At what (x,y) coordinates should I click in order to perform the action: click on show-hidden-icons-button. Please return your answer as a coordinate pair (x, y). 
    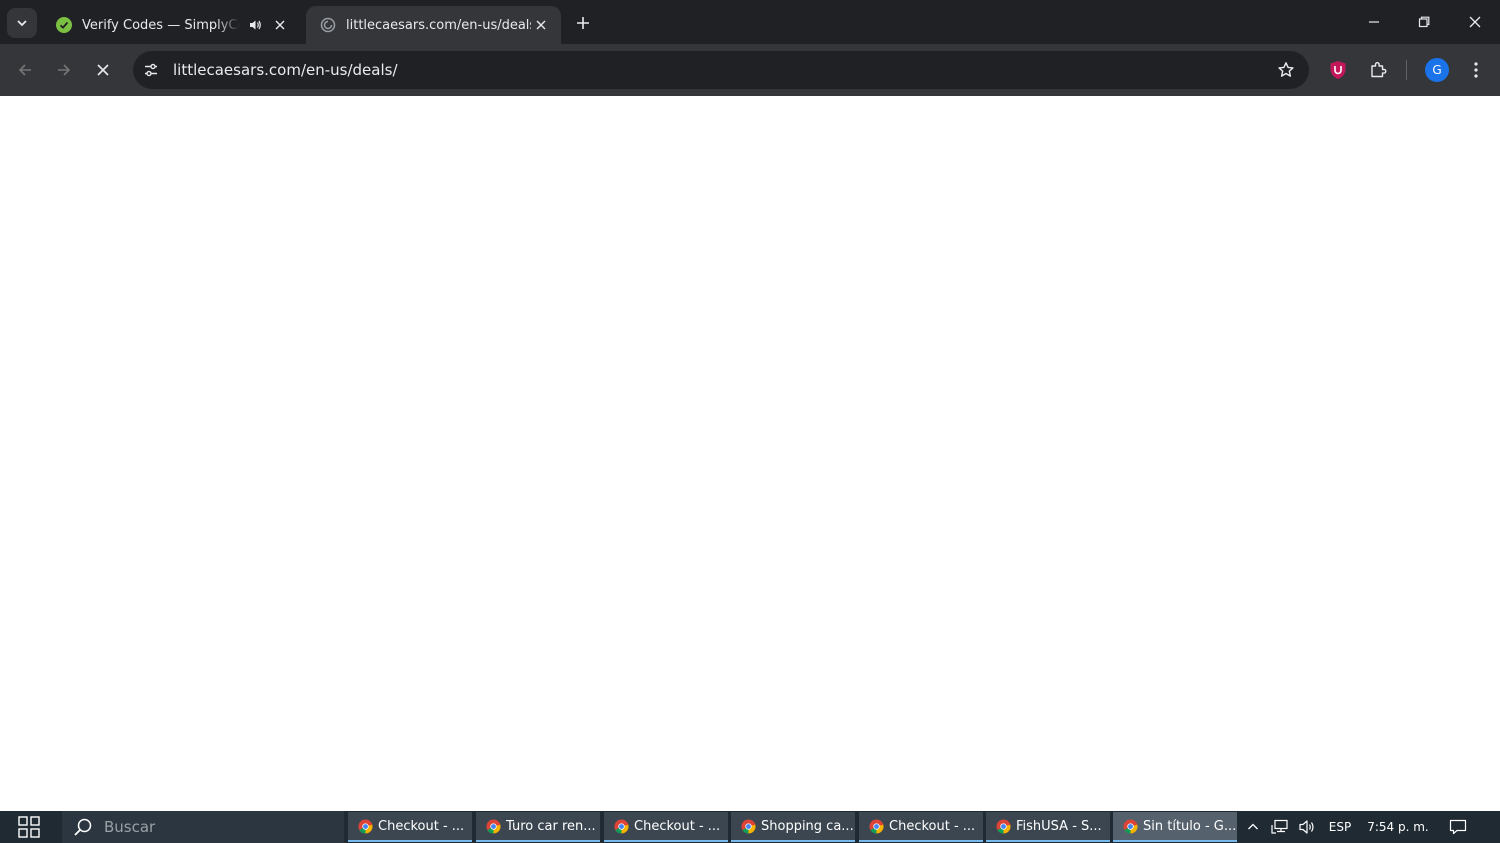
    Looking at the image, I should click on (1253, 827).